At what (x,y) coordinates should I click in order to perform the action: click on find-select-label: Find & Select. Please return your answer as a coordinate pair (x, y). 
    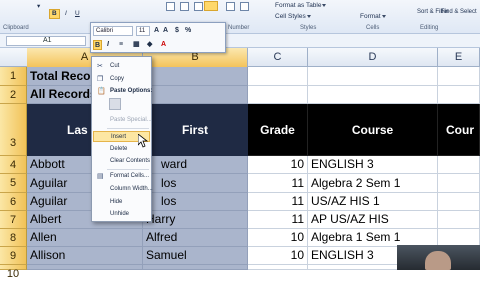
    Looking at the image, I should click on (459, 12).